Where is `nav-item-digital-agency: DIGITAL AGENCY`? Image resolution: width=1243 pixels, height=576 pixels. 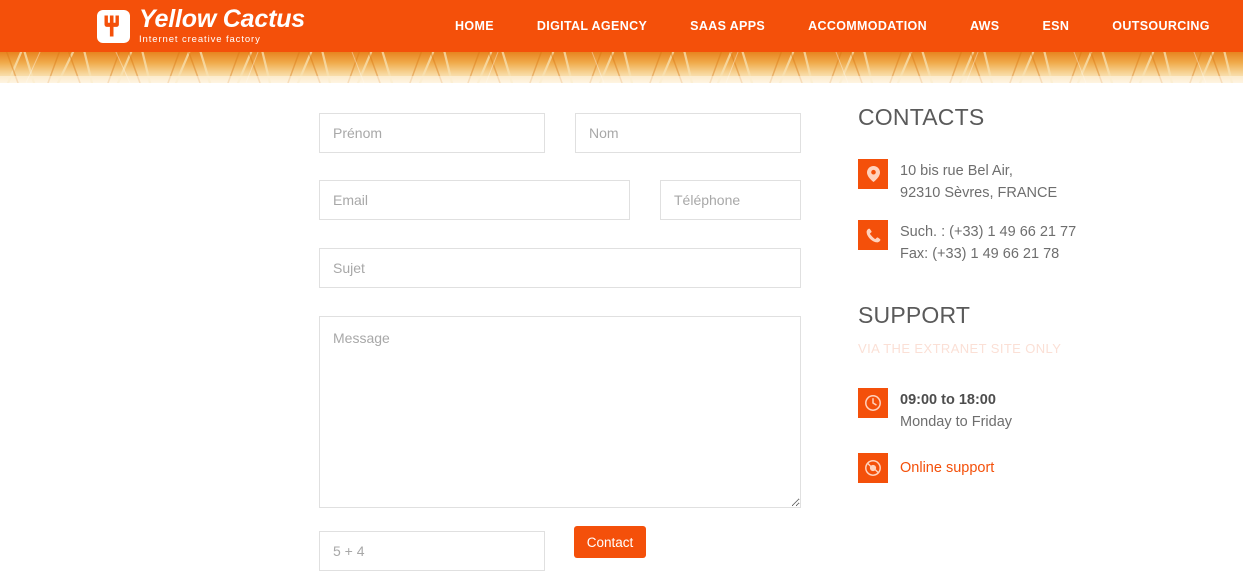
nav-item-digital-agency: DIGITAL AGENCY is located at coordinates (592, 26).